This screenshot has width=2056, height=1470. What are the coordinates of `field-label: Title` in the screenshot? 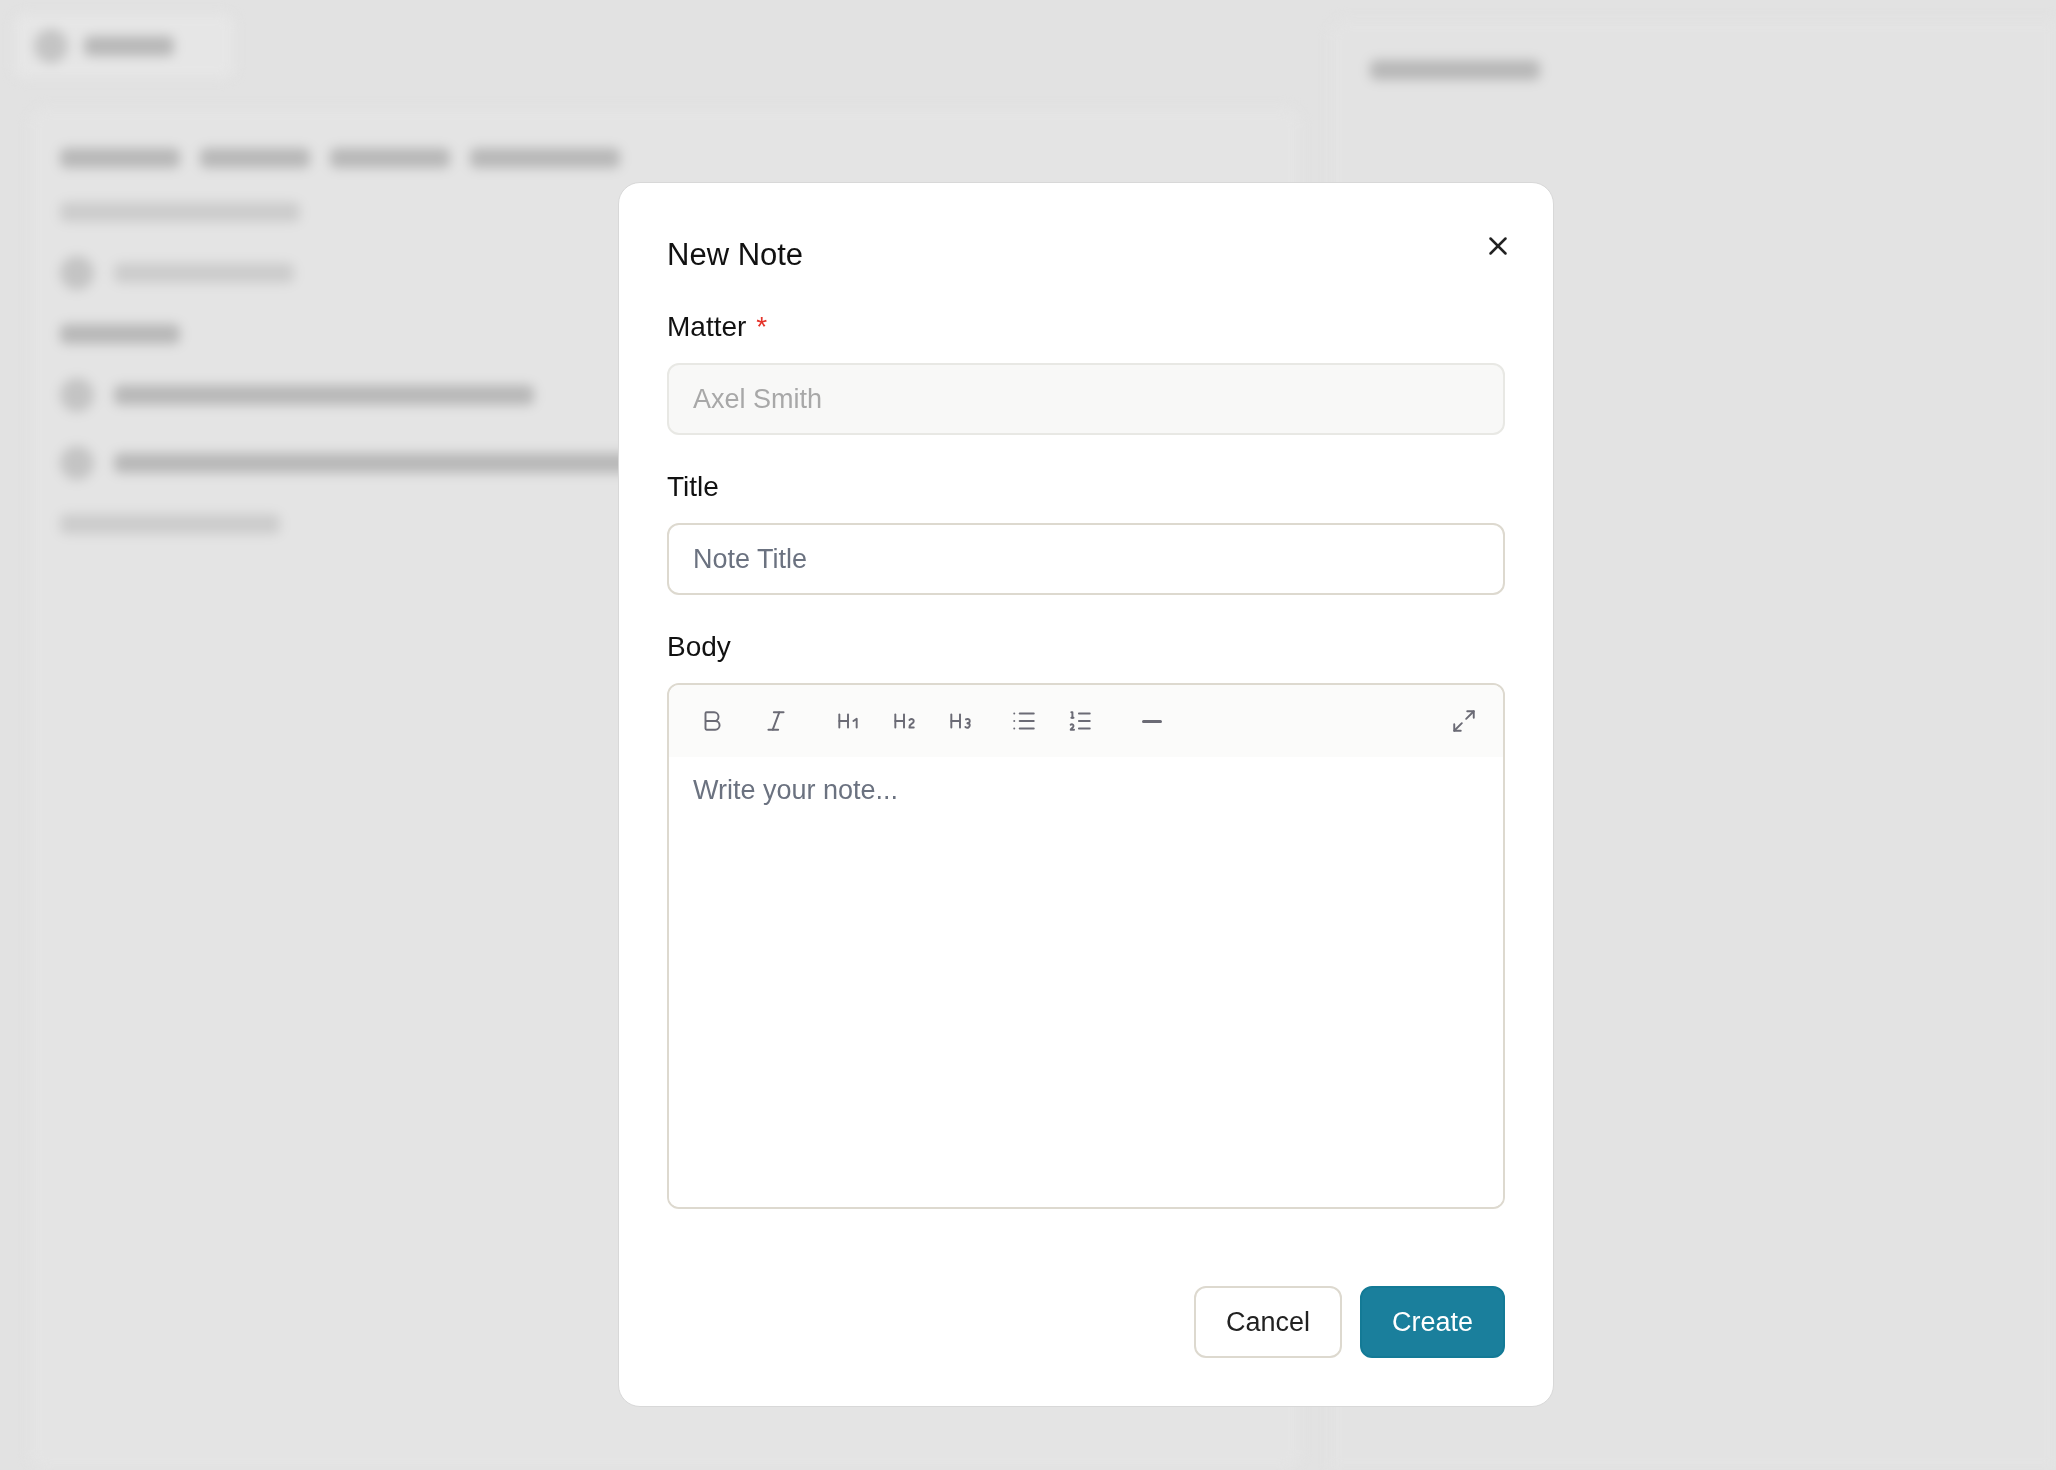 It's located at (693, 487).